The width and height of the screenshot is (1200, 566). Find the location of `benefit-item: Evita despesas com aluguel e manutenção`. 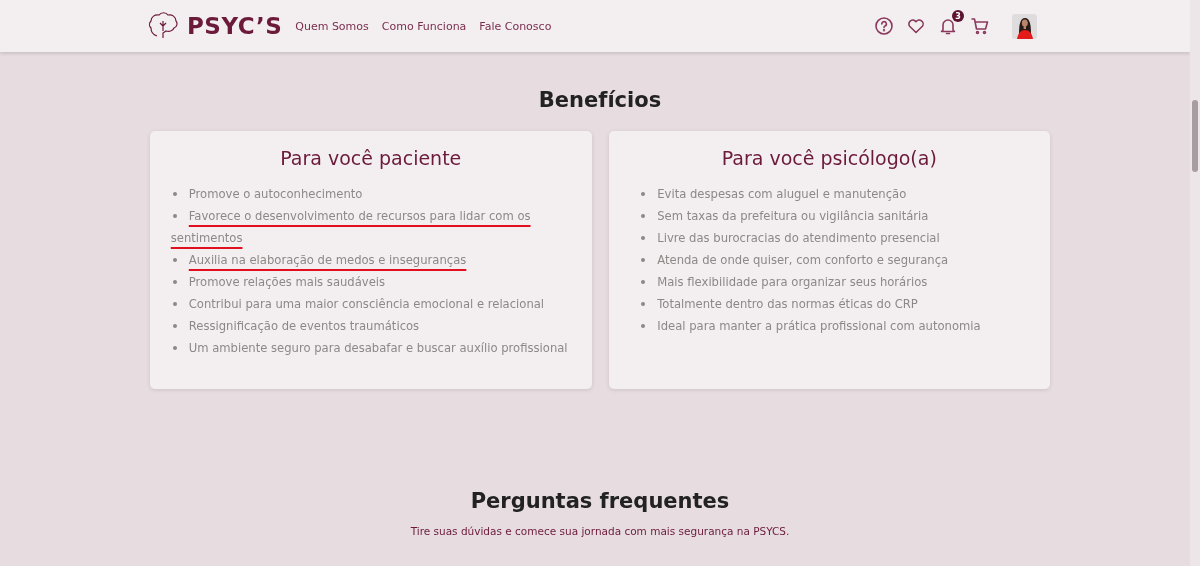

benefit-item: Evita despesas com aluguel e manutenção is located at coordinates (829, 194).